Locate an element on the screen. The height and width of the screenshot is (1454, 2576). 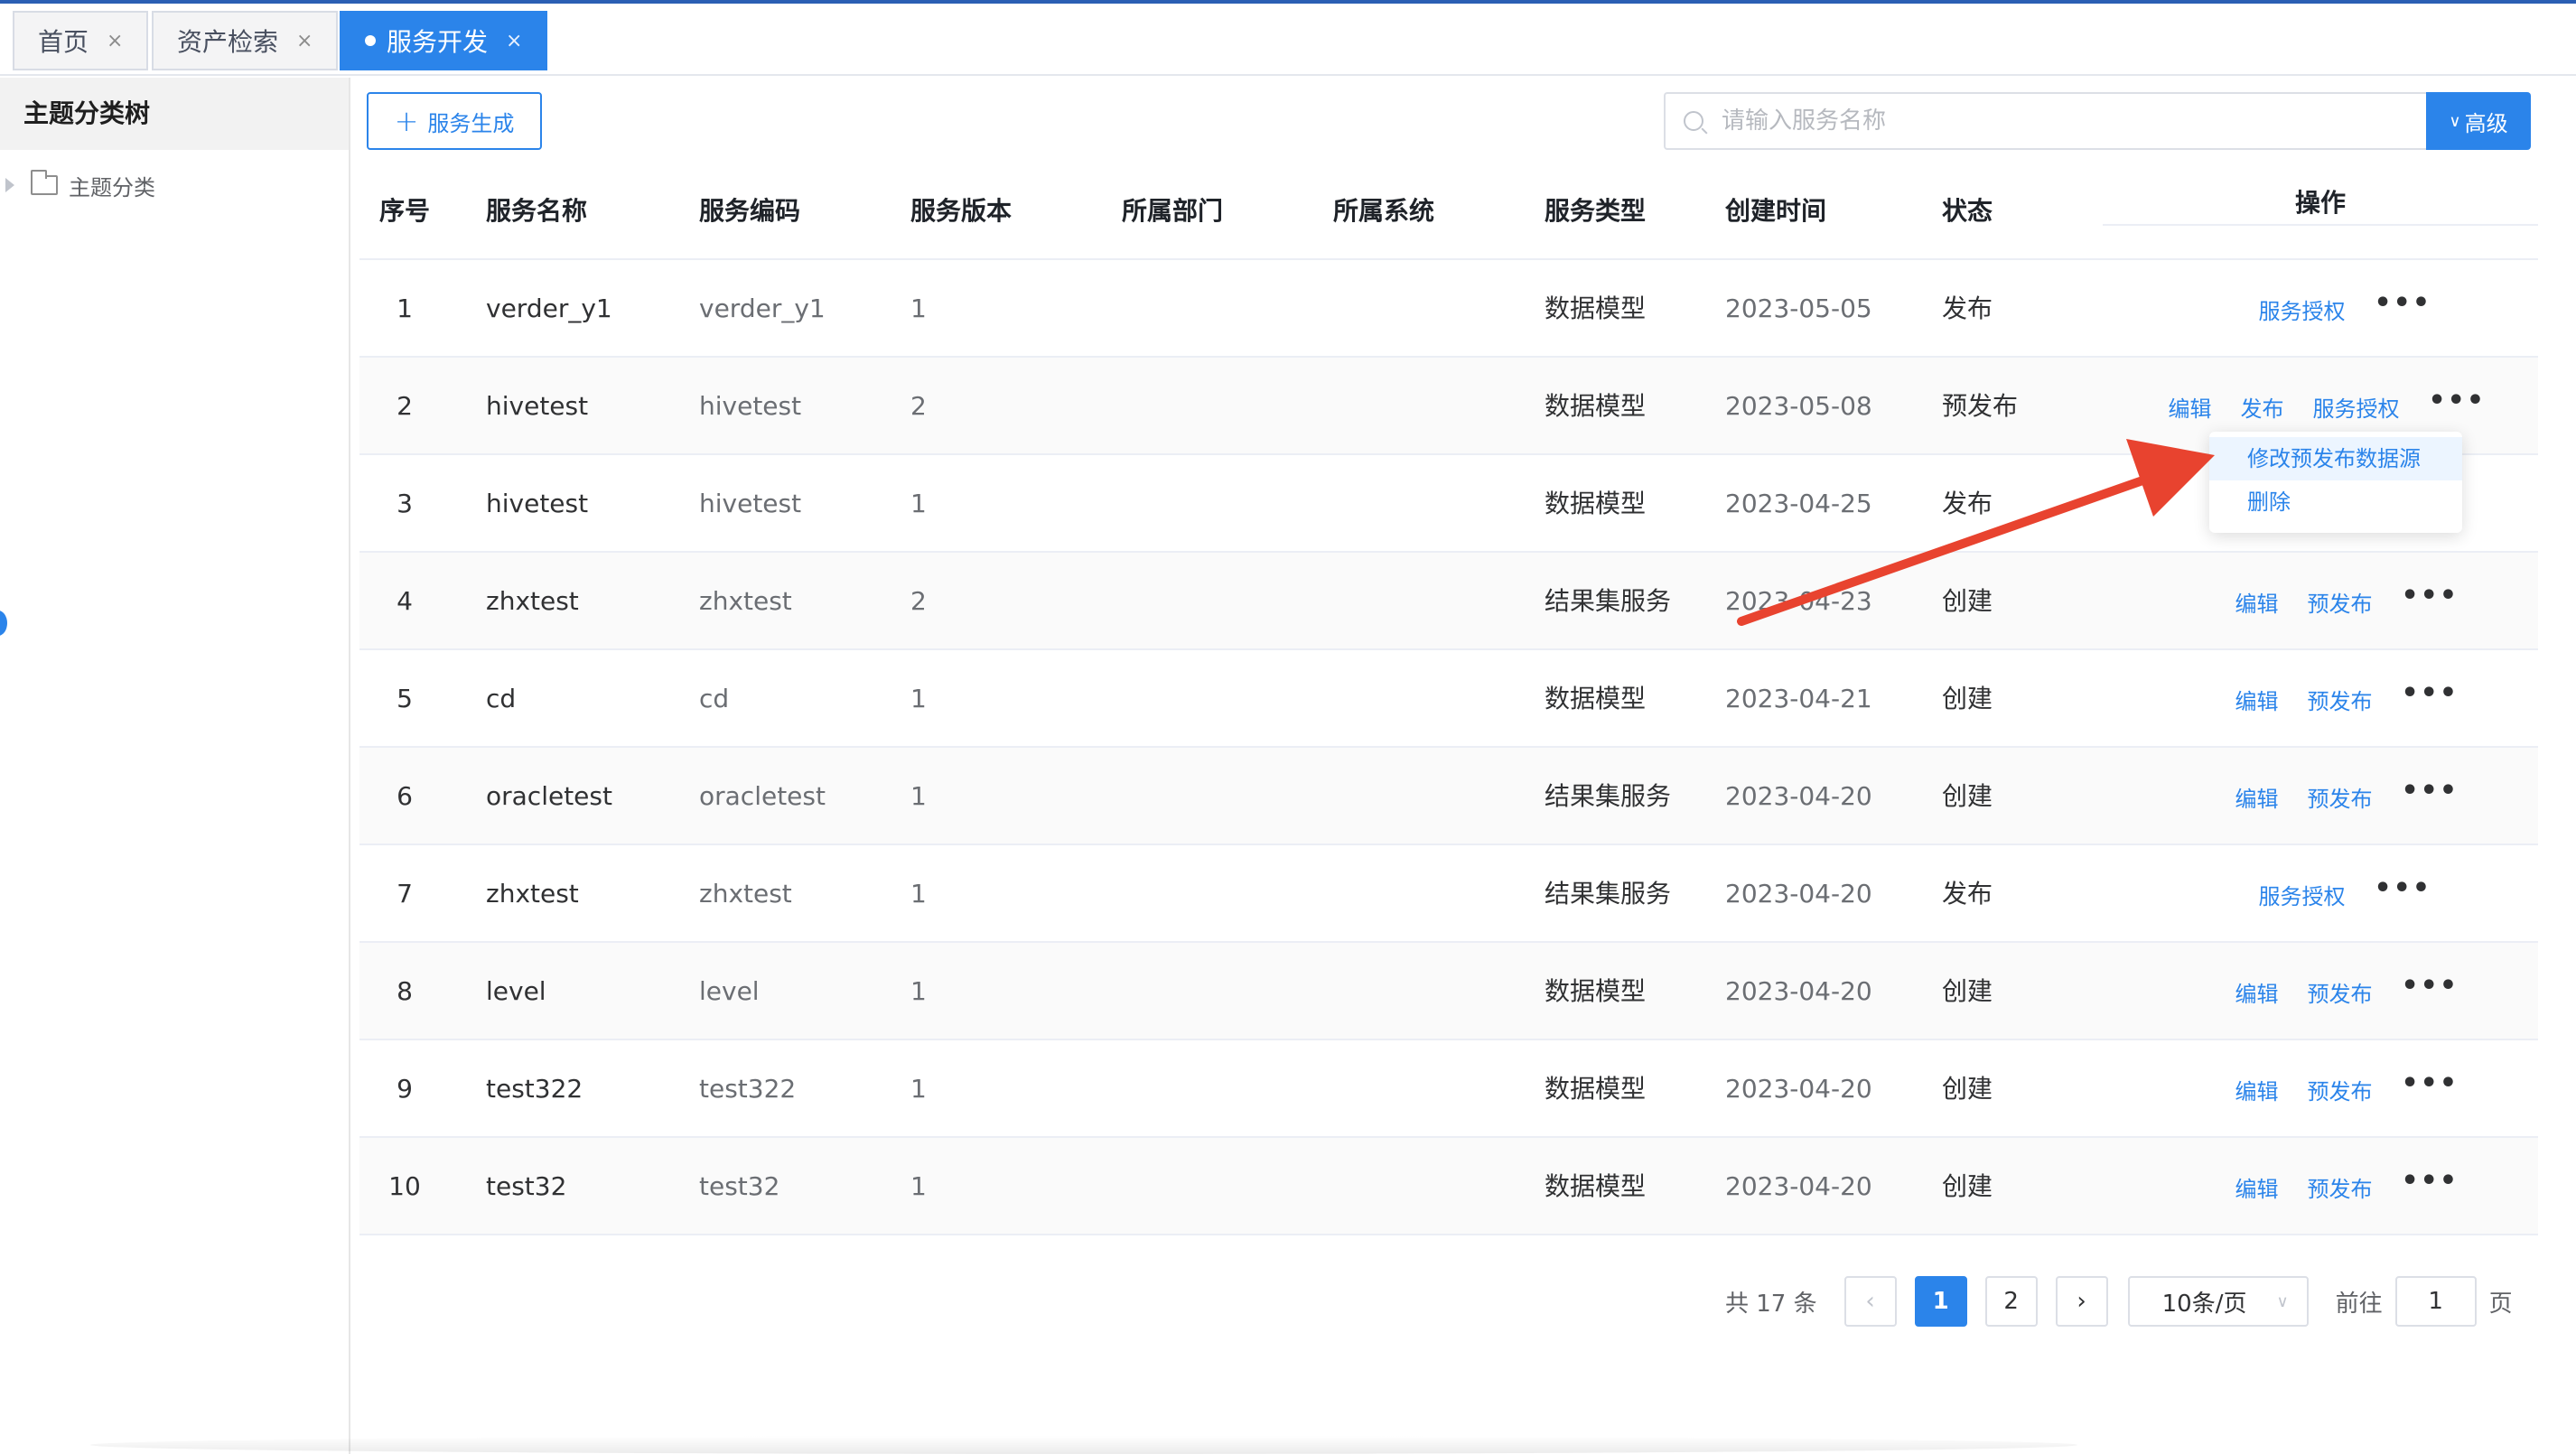
header-dept: 所属部门 is located at coordinates (1173, 211).